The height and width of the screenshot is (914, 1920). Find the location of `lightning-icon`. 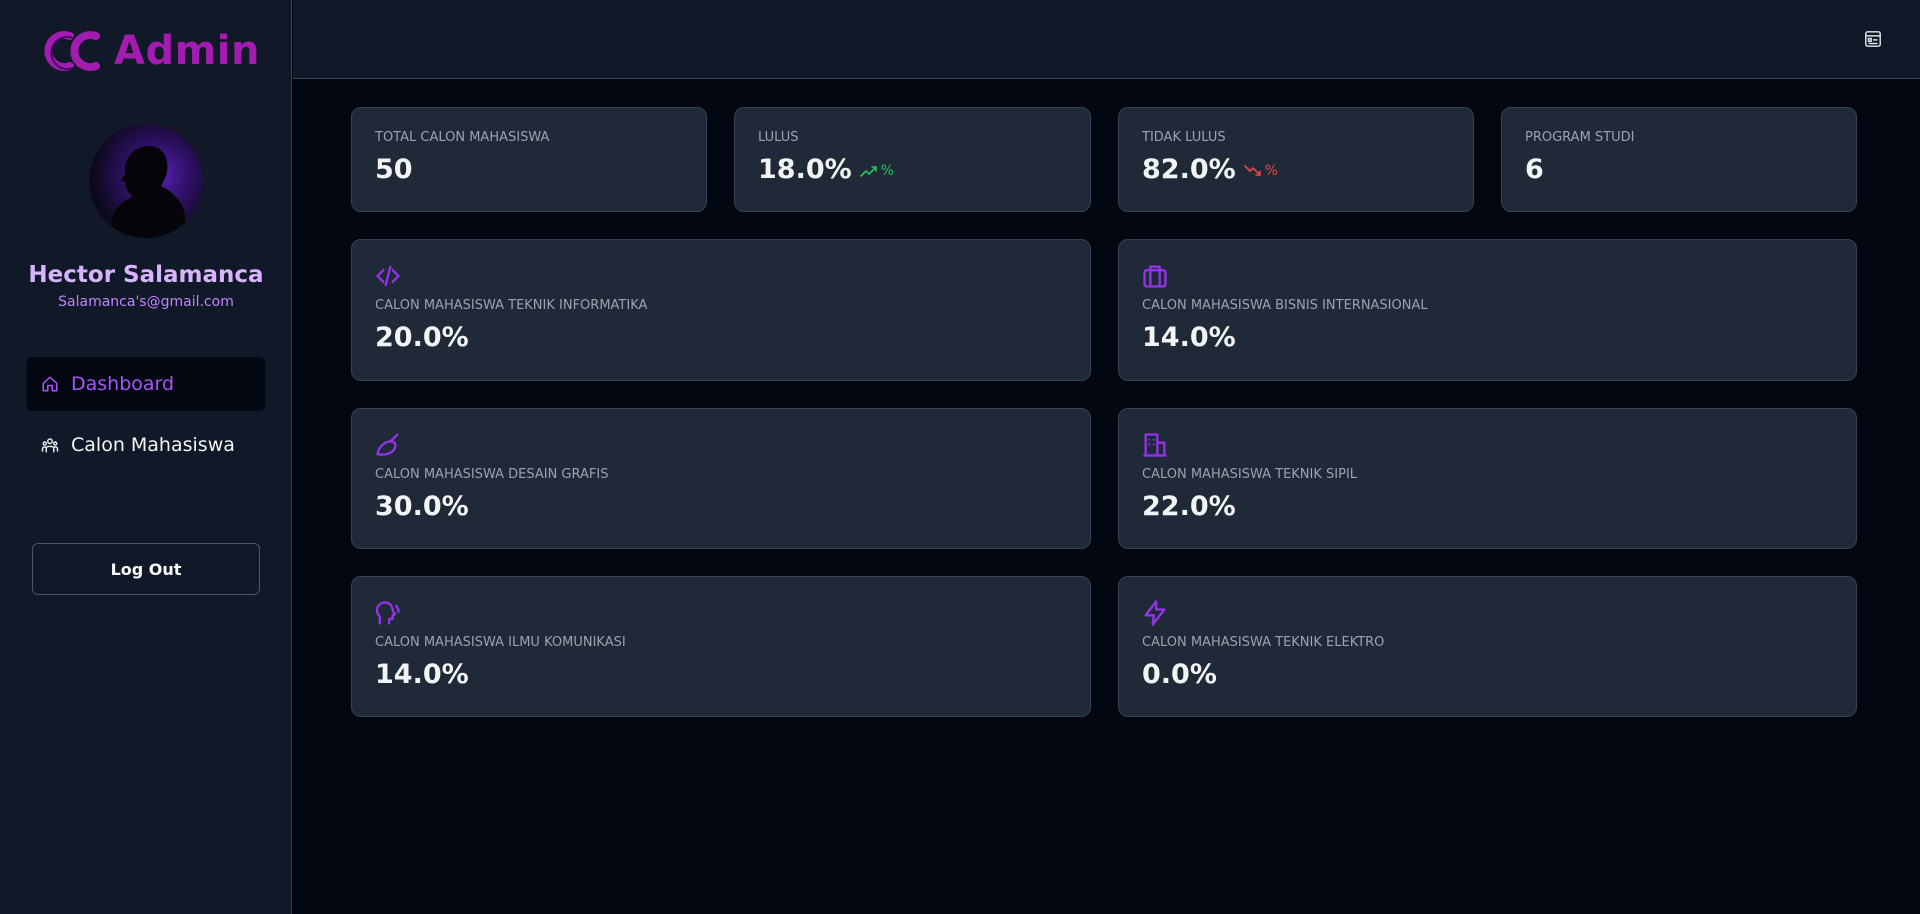

lightning-icon is located at coordinates (1155, 613).